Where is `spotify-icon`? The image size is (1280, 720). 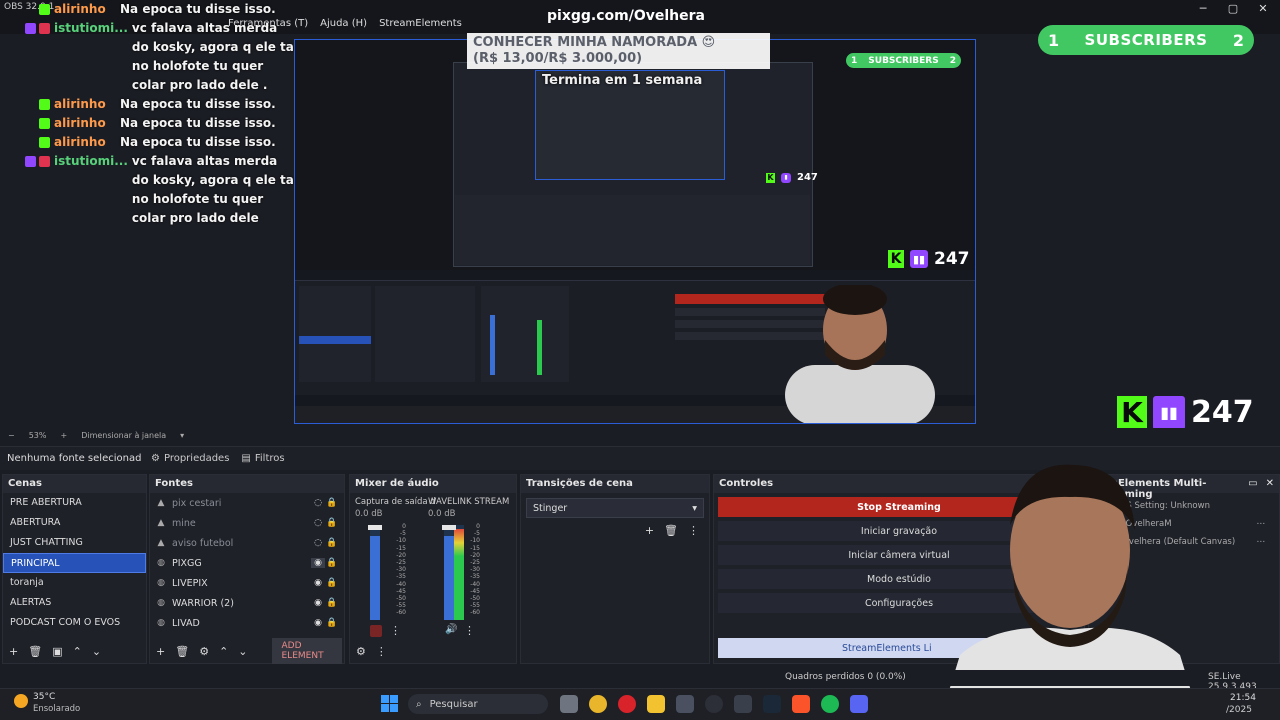
spotify-icon is located at coordinates (830, 704).